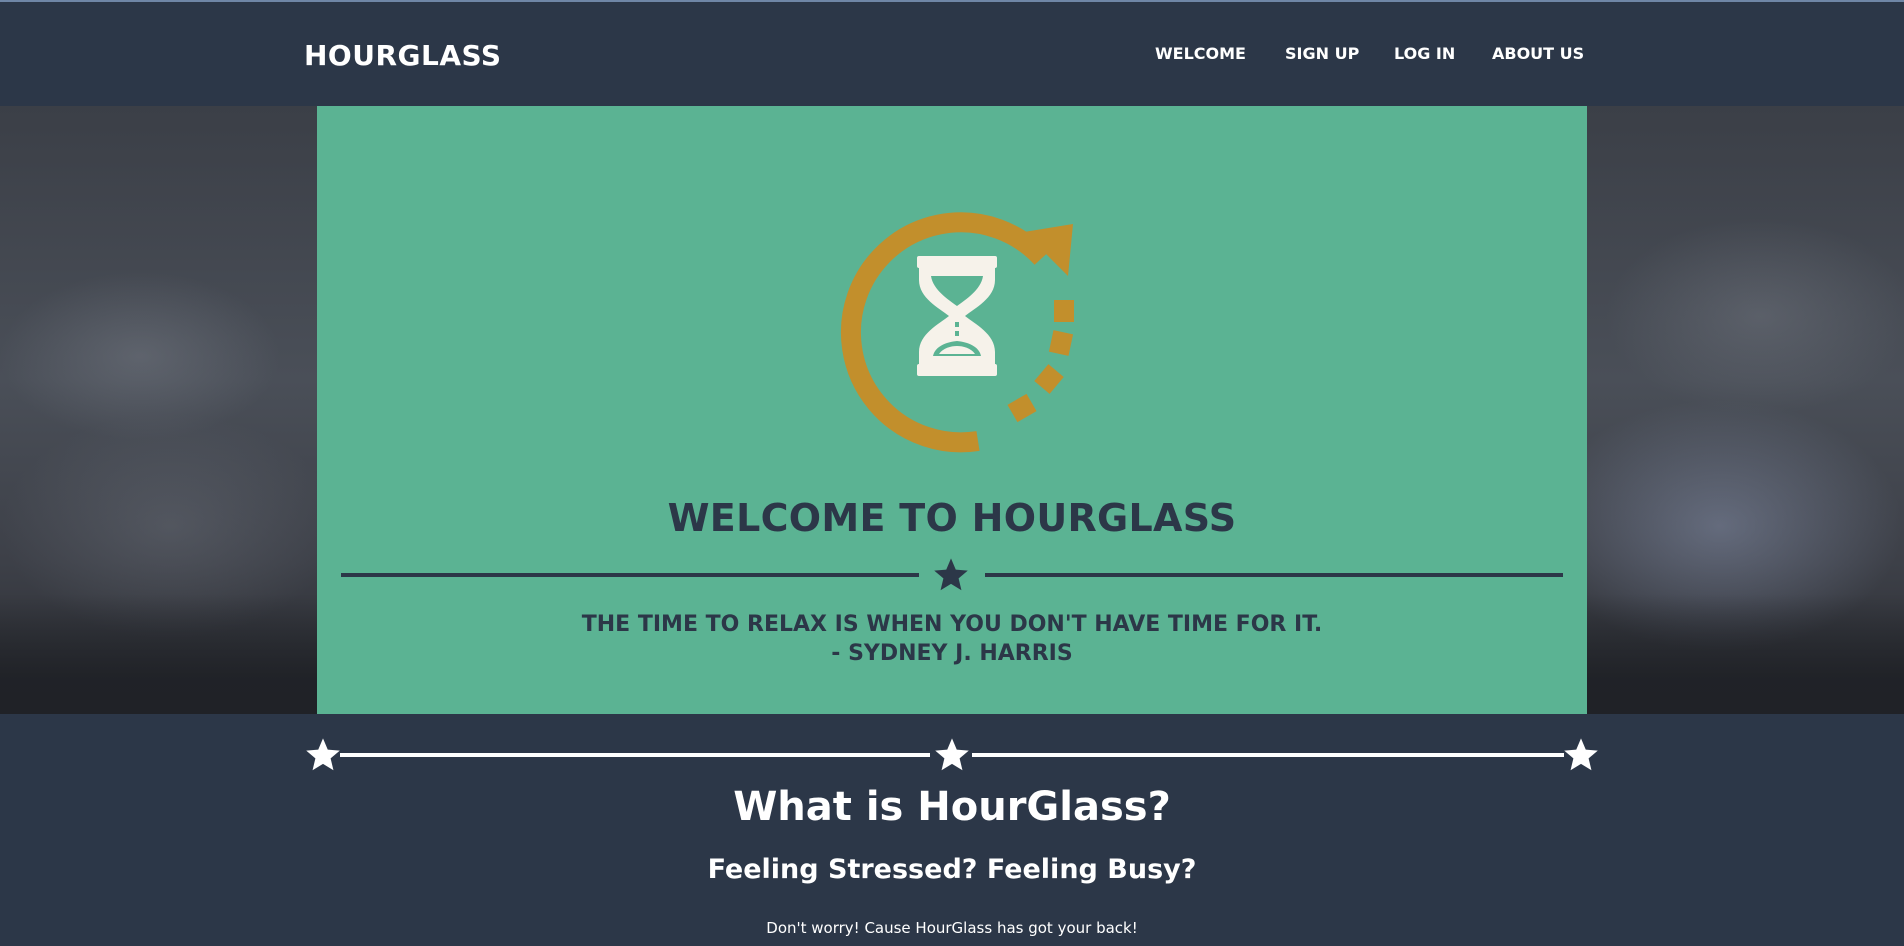 Image resolution: width=1904 pixels, height=946 pixels. I want to click on quote-attribution: - SYDNEY J. HARRIS, so click(952, 653).